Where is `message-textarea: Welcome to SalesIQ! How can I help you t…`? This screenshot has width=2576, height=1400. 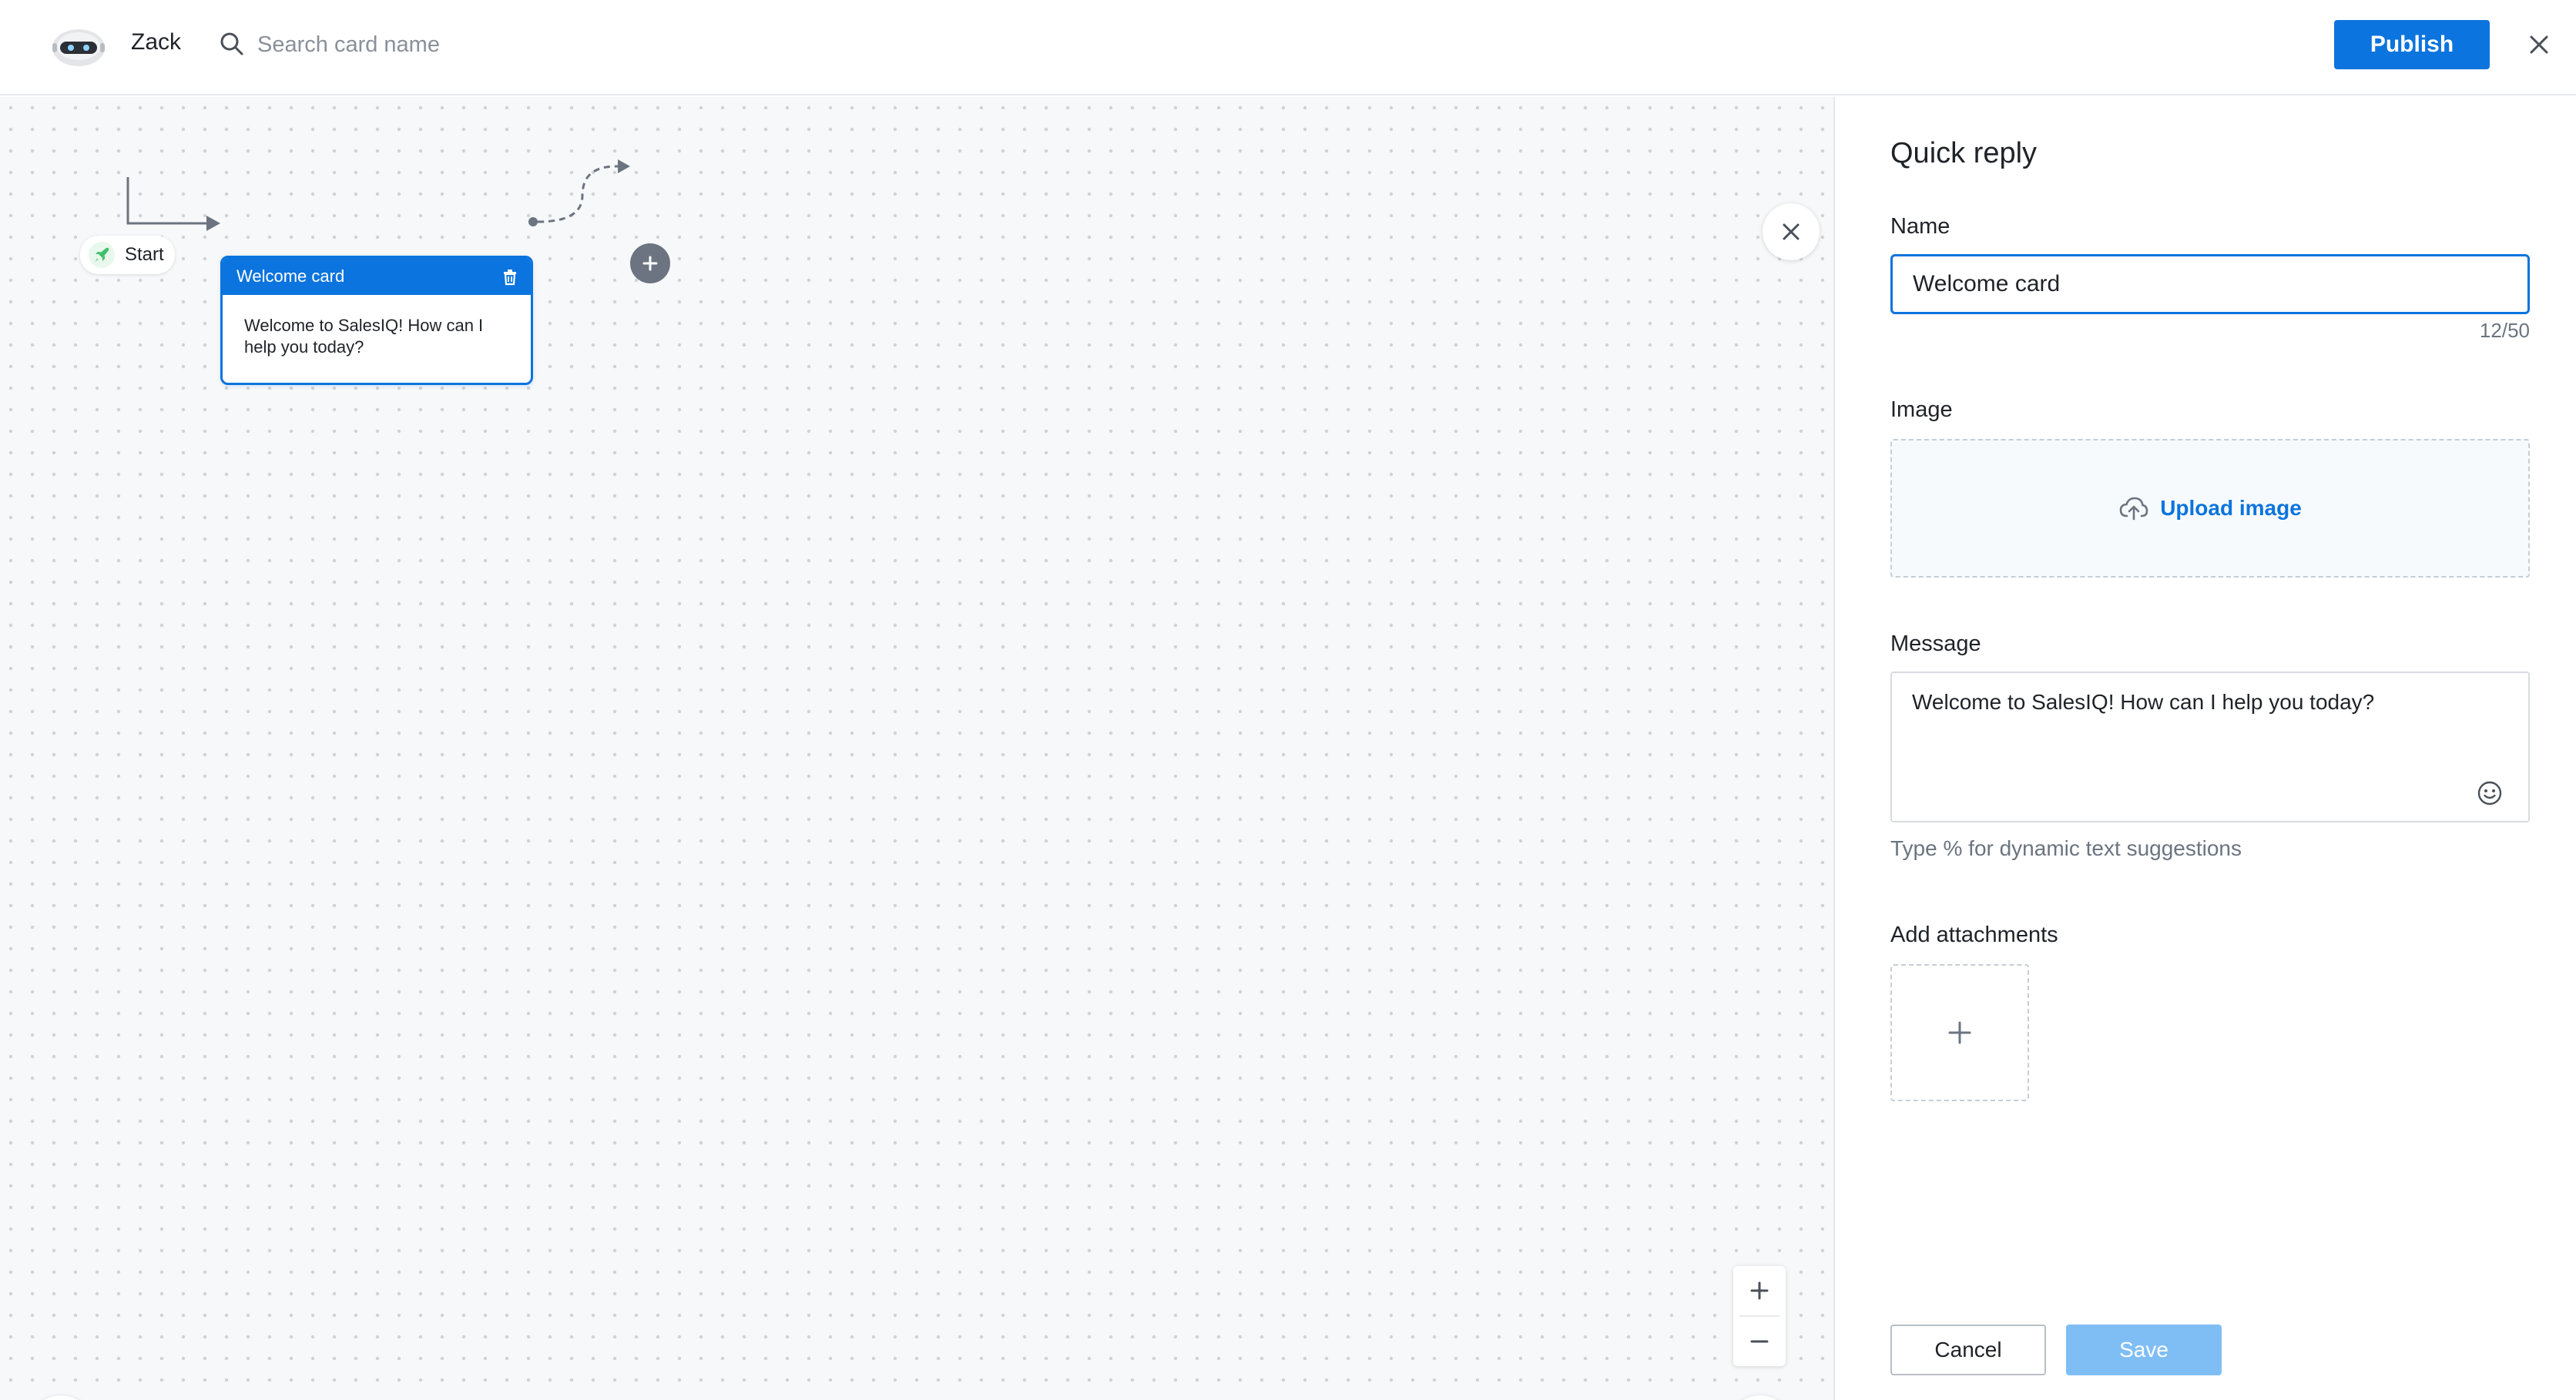
message-textarea: Welcome to SalesIQ! How can I help you t… is located at coordinates (2210, 747).